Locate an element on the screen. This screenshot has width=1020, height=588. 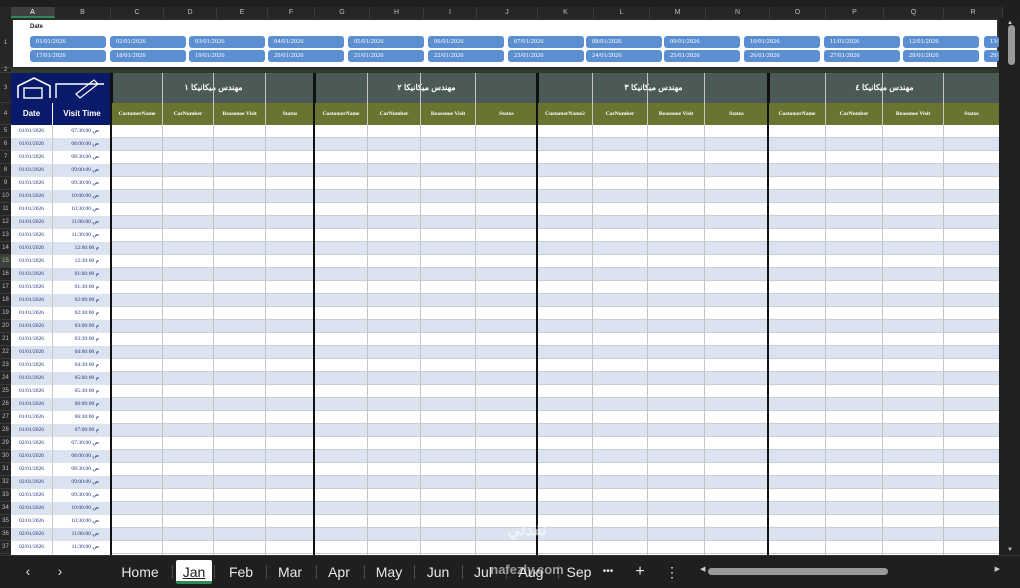
visit-time-cell: 05:30:00 م is located at coordinates (82, 391).